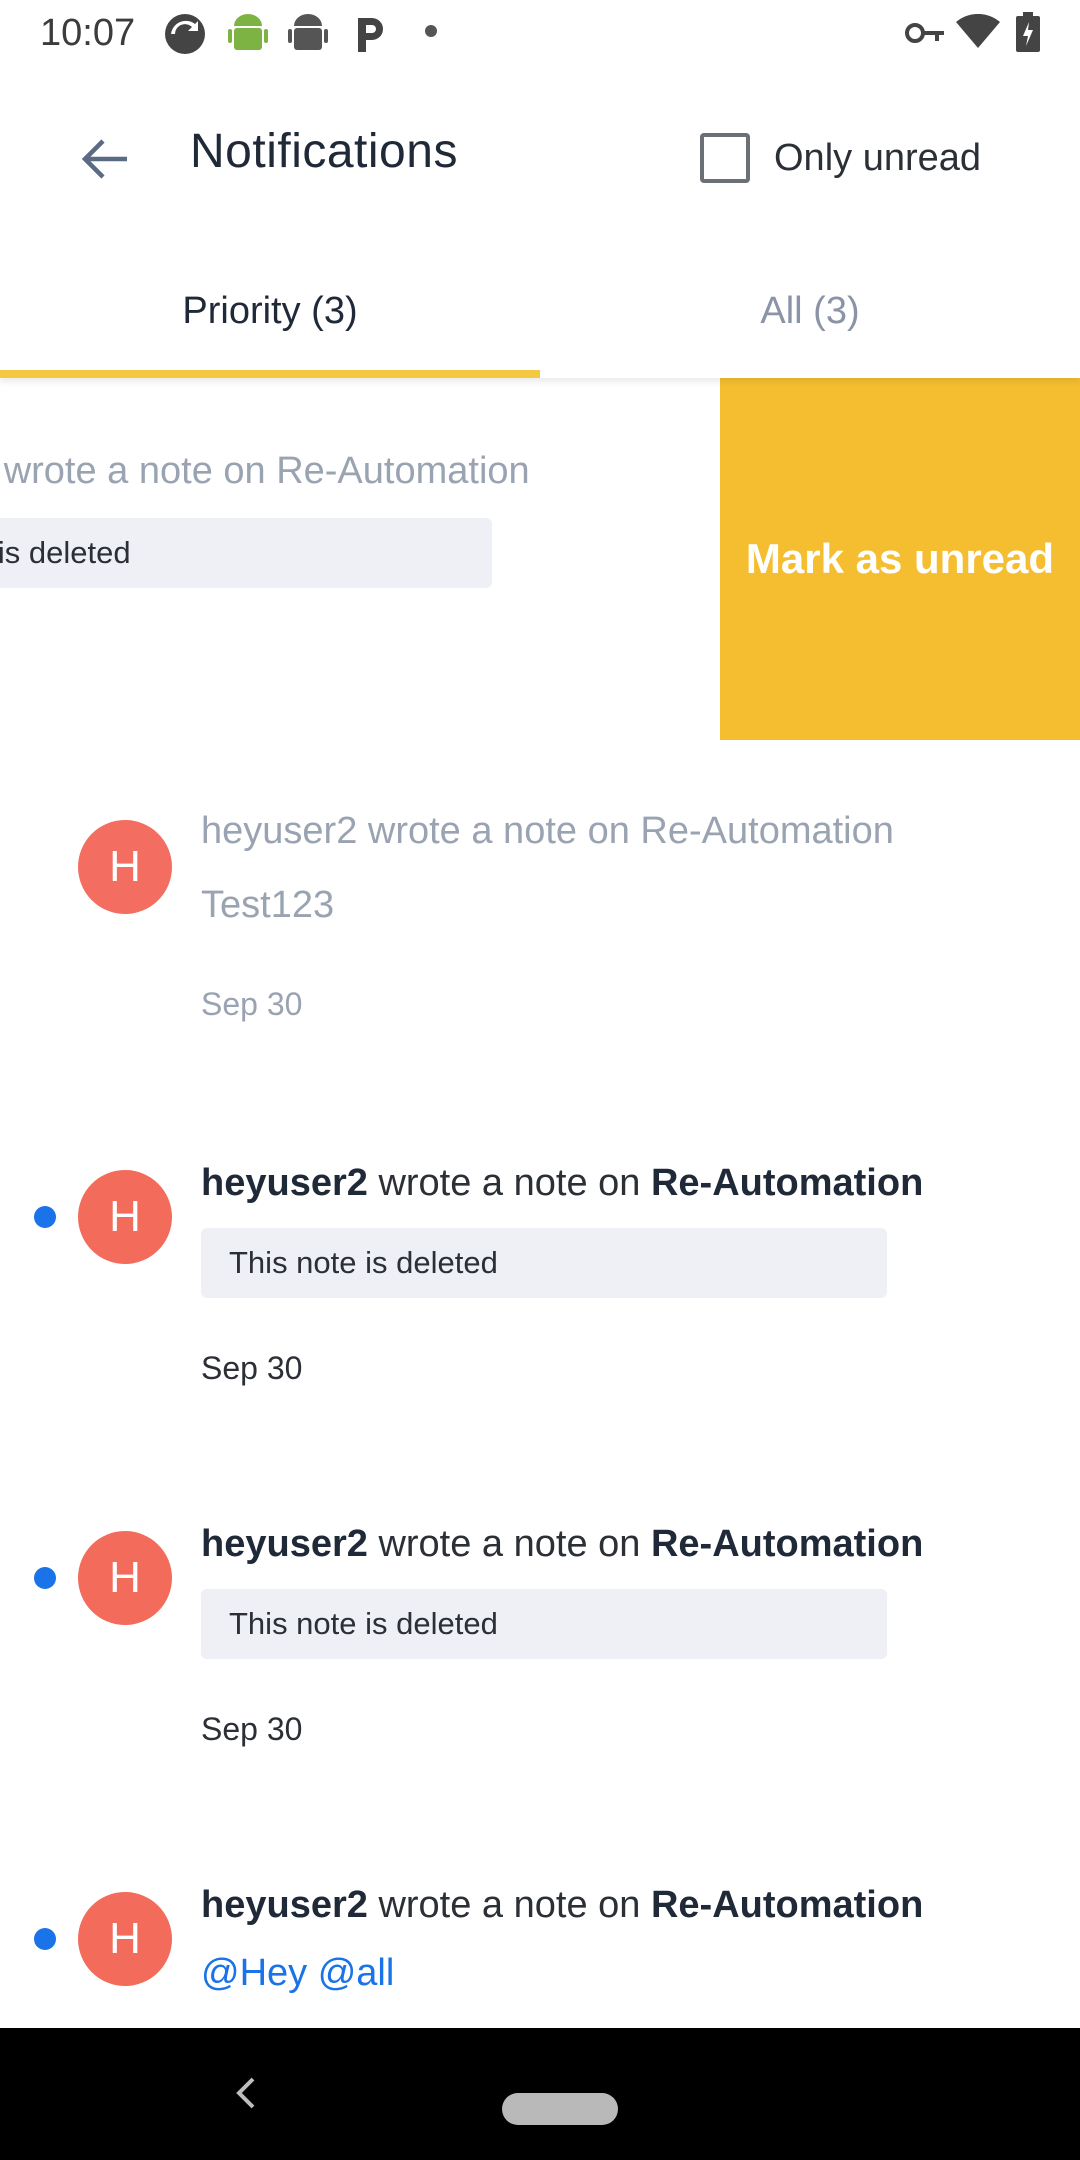  I want to click on battery-icon, so click(1028, 34).